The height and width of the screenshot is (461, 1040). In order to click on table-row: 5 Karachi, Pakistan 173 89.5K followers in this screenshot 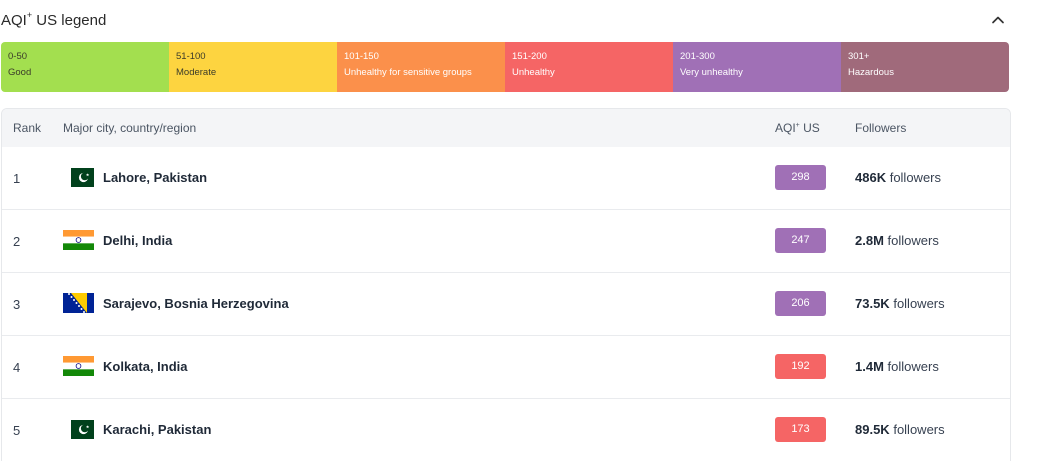, I will do `click(506, 430)`.